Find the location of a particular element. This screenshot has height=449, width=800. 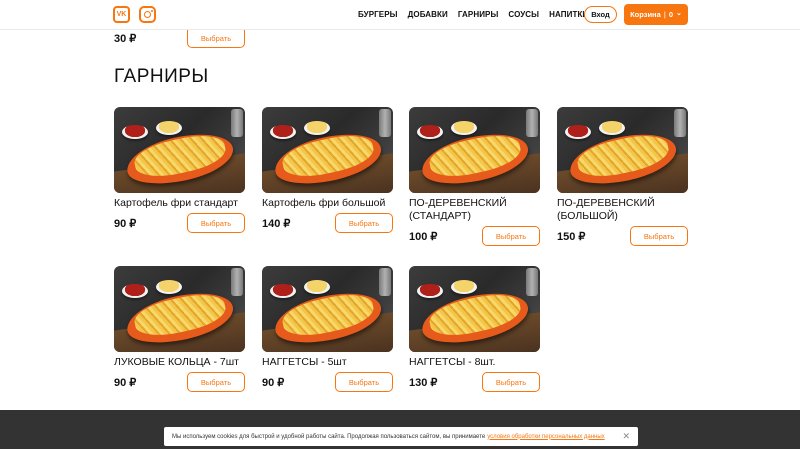

product-card: ЛУКОВЫЕ КОЛЬЦА - 7шт 90 ₽ Выбрать is located at coordinates (179, 329).